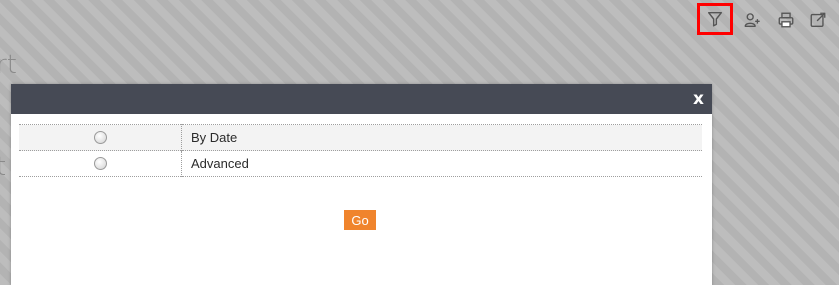  I want to click on filter-icon, so click(715, 19).